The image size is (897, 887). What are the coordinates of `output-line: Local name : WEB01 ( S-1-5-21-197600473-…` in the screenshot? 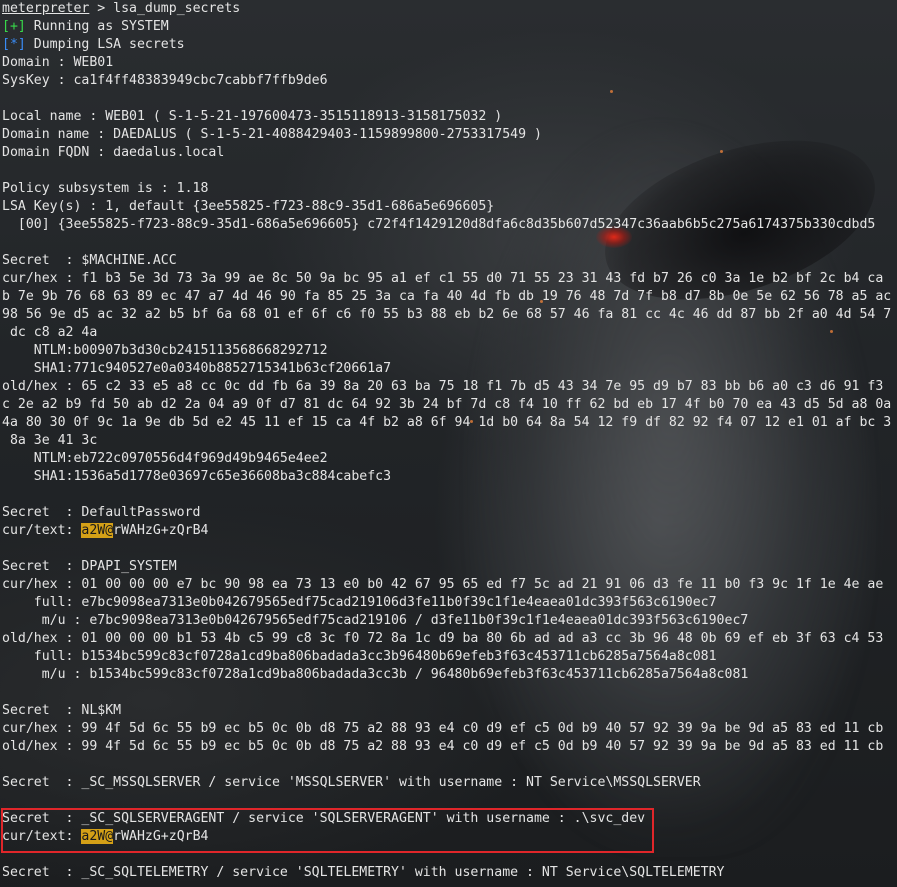 It's located at (252, 116).